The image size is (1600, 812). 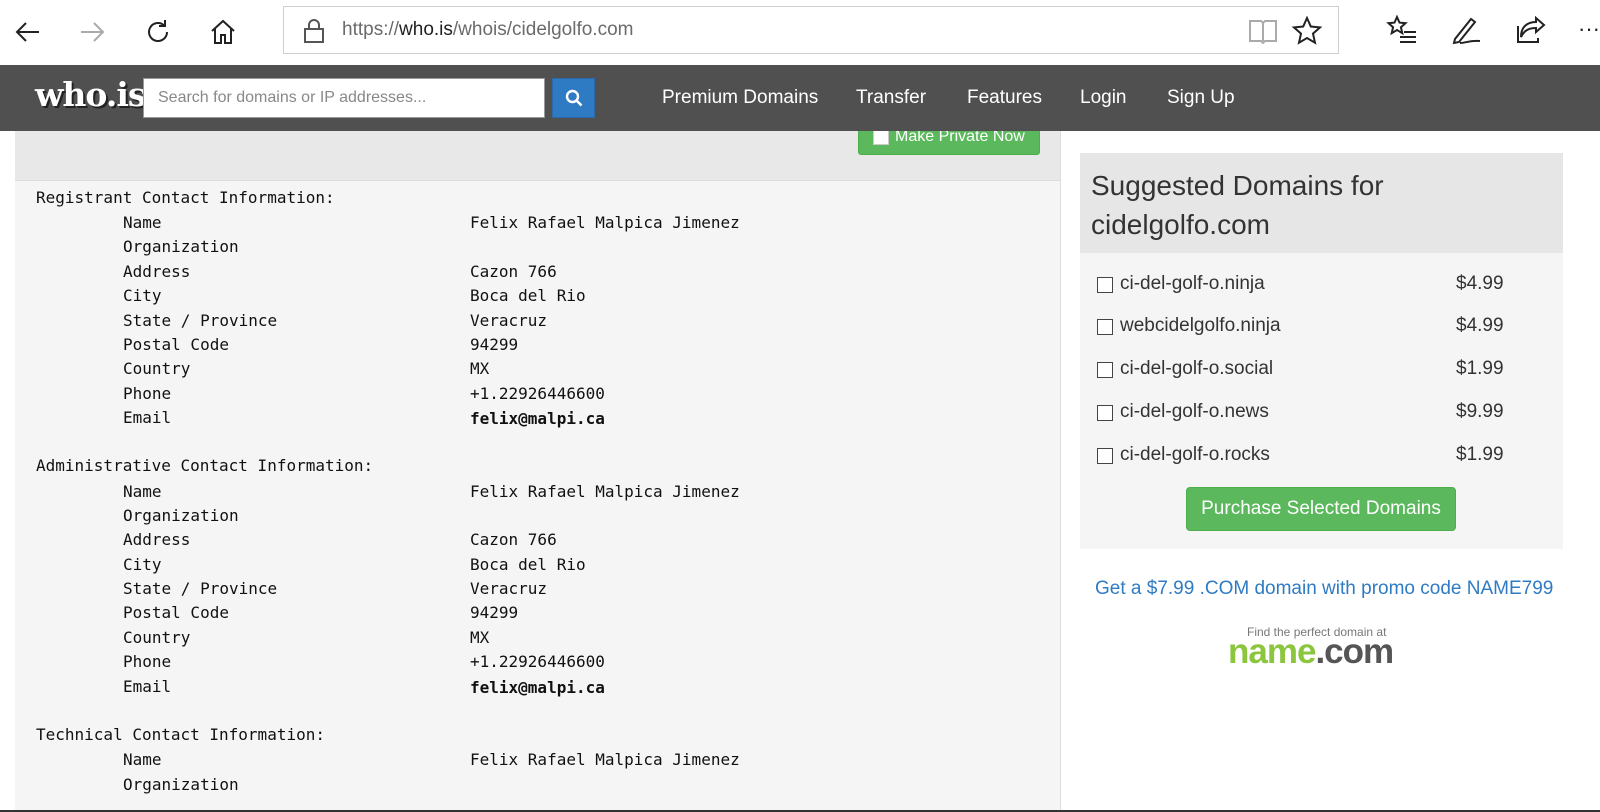 I want to click on domain-name: ci-del-golf-o.news, so click(x=1194, y=411).